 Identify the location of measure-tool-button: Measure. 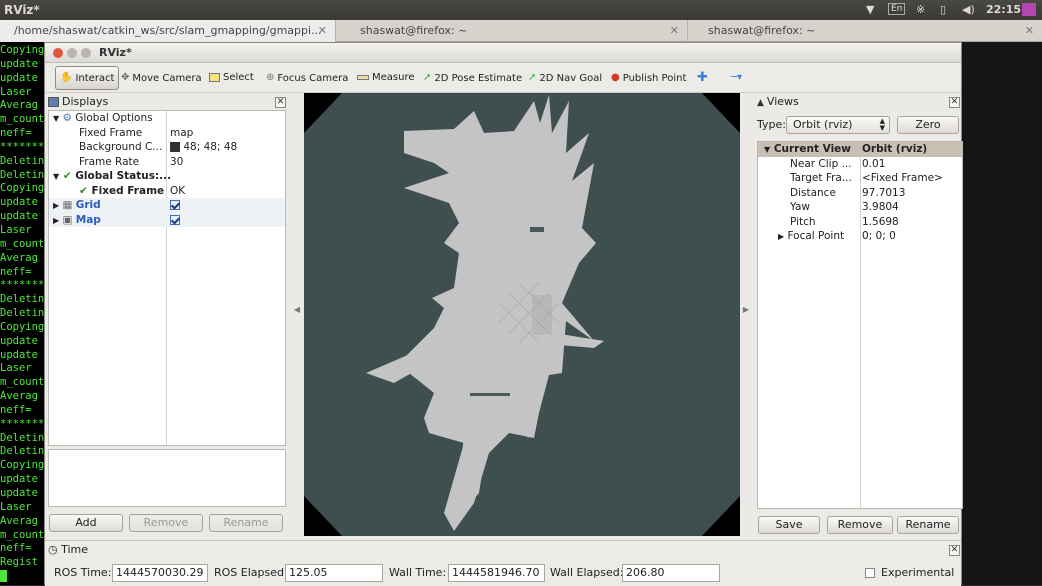
(386, 78).